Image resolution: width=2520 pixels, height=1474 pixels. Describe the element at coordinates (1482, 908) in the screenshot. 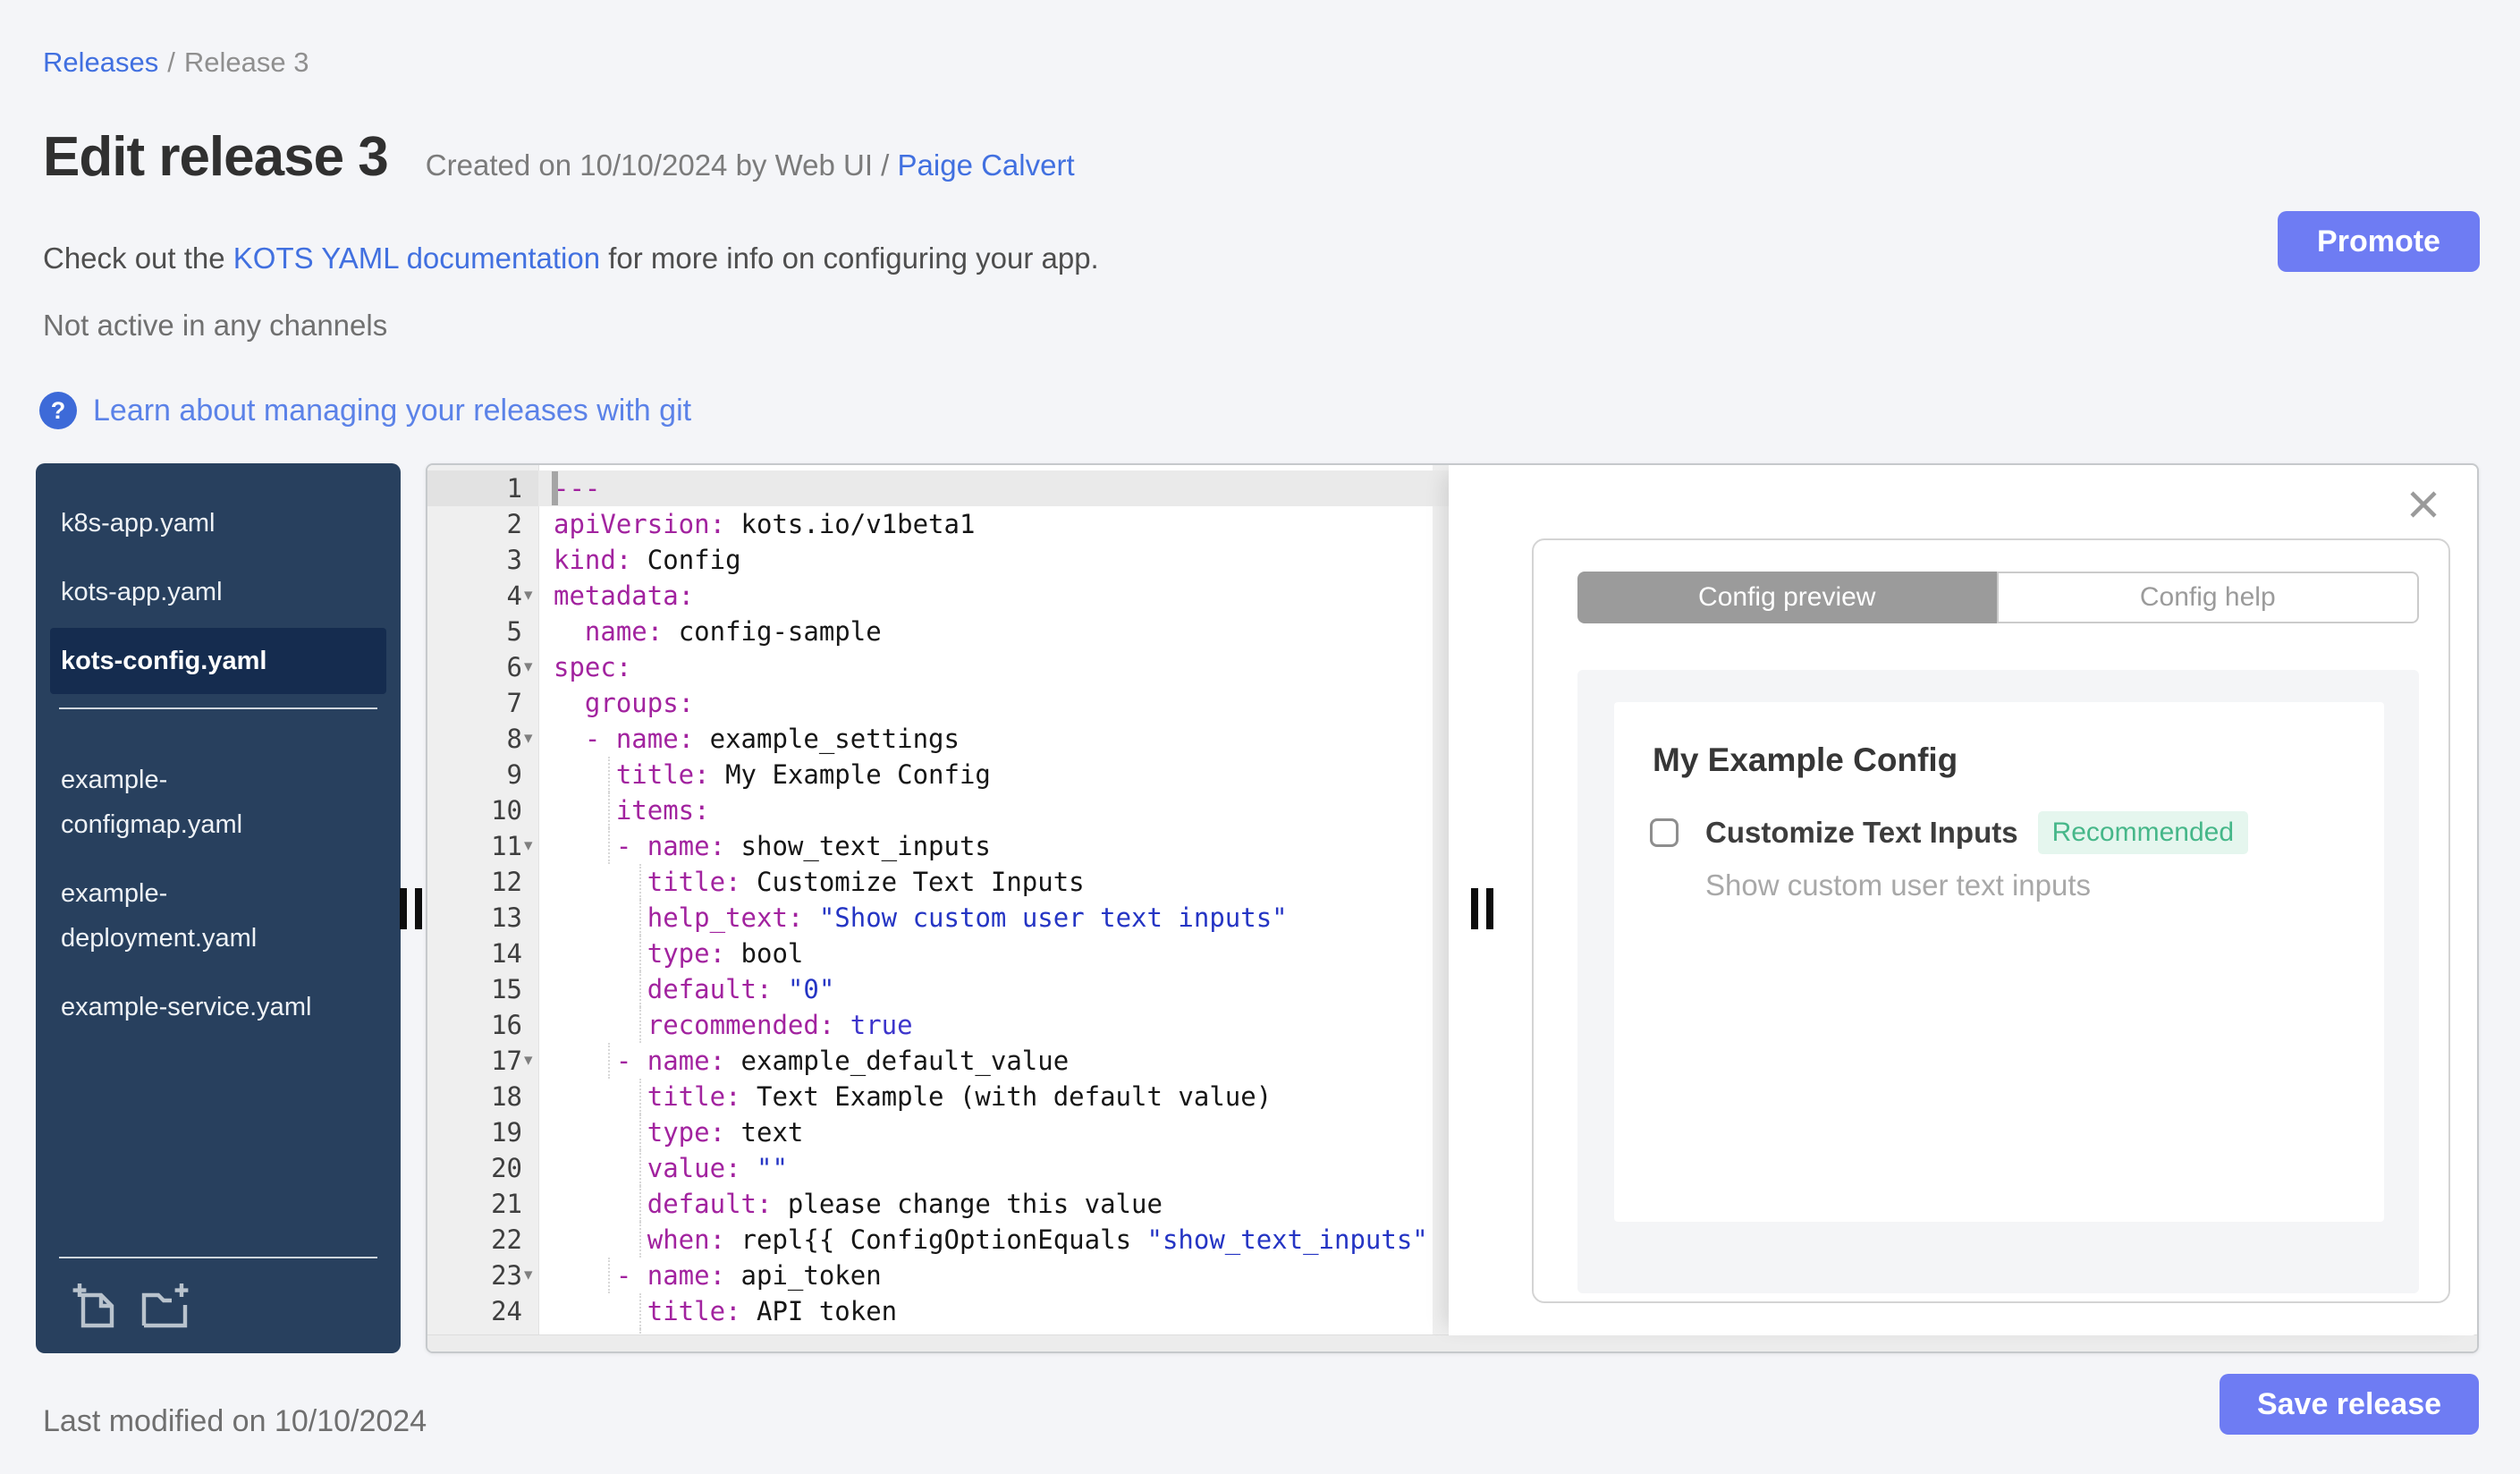

I see `pane-resize-handle-right` at that location.